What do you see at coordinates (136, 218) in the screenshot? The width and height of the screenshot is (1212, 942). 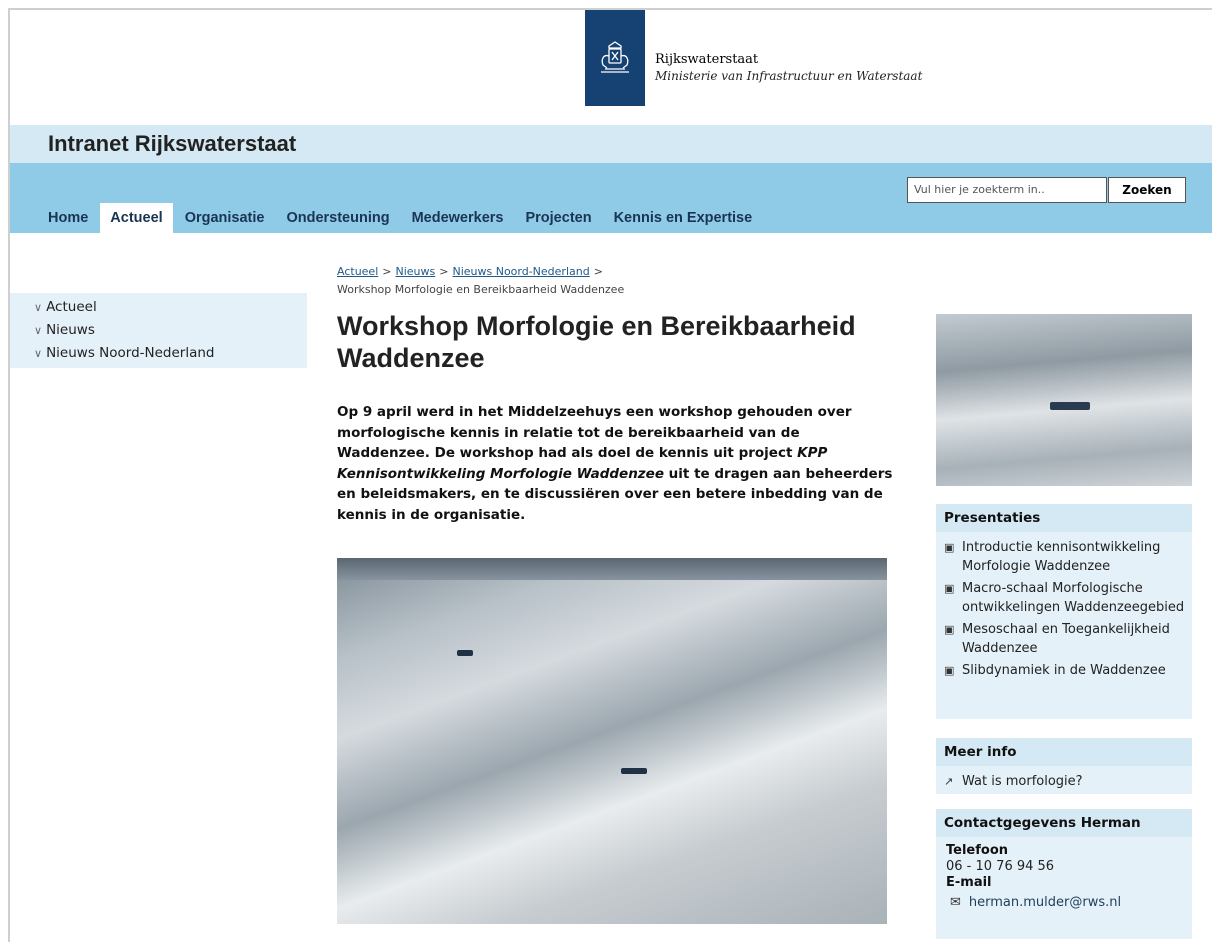 I see `nav-item-actueel: Actueel` at bounding box center [136, 218].